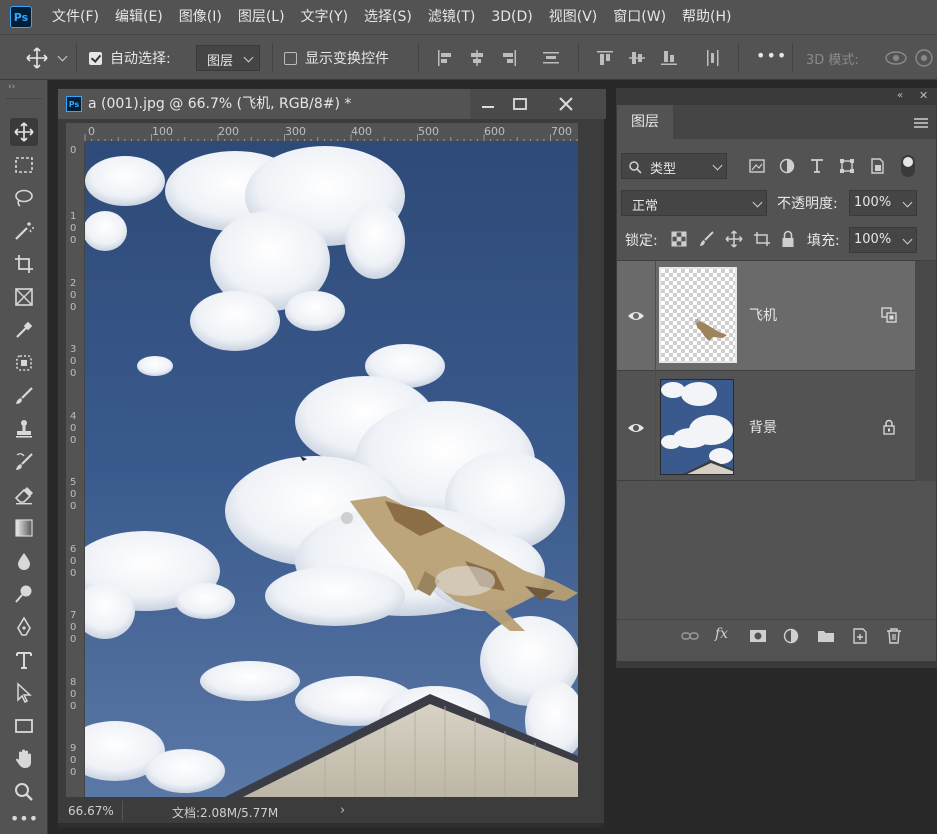 Image resolution: width=937 pixels, height=834 pixels. Describe the element at coordinates (248, 57) in the screenshot. I see `chevron-down-icon` at that location.